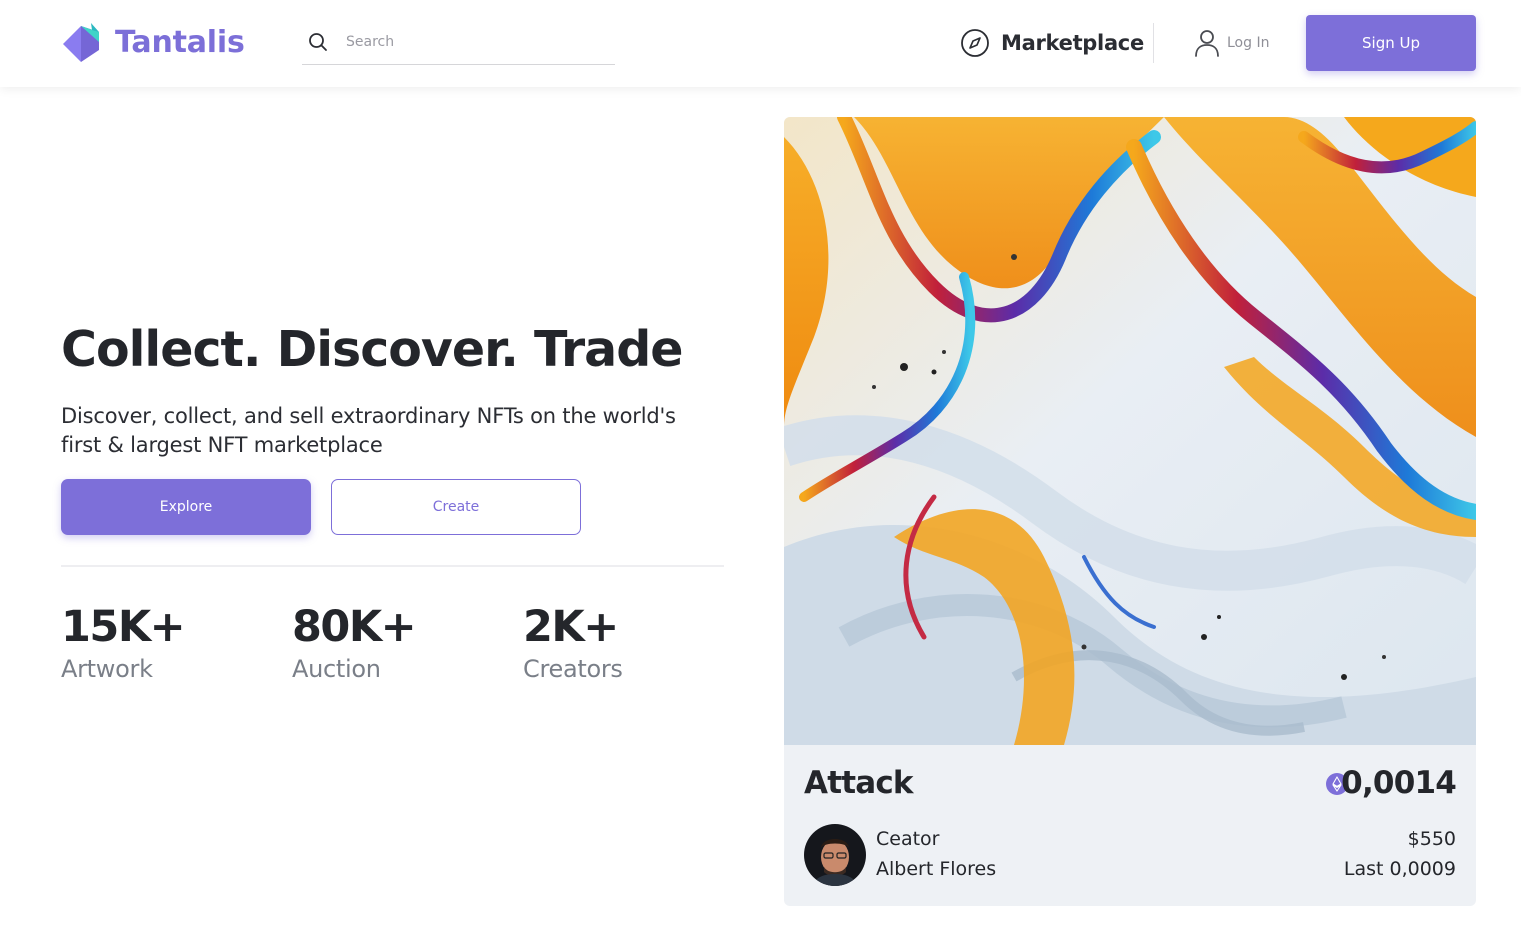 The image size is (1521, 927). I want to click on nft-price-usd: $550, so click(1431, 839).